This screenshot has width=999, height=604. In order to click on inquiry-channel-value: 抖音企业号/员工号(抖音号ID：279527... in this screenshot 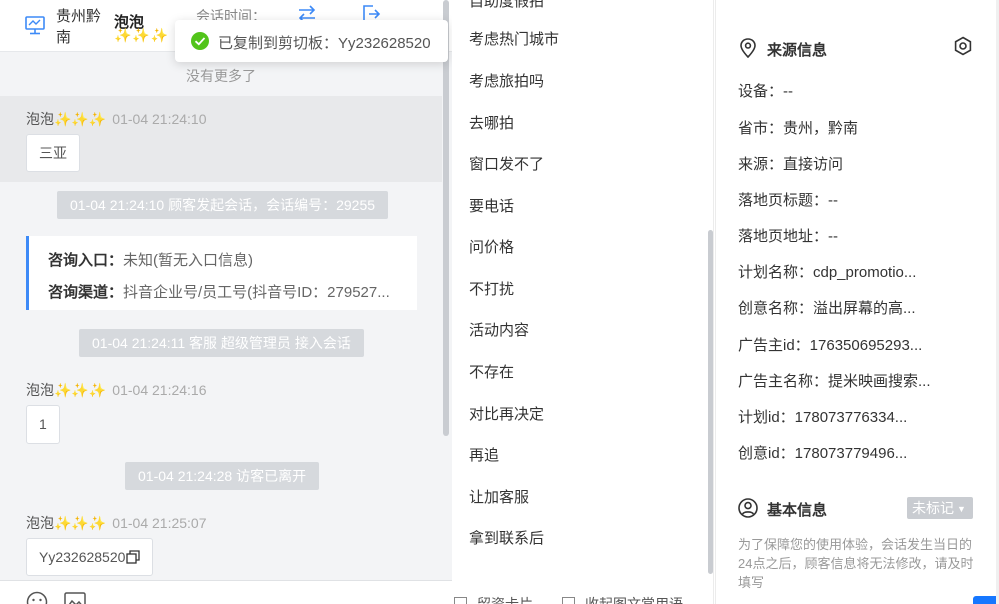, I will do `click(256, 292)`.